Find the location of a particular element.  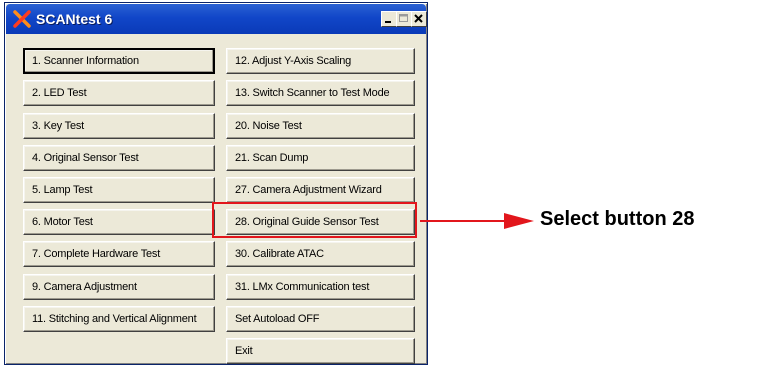

switch-scanner-test-mode-button: 13. Switch Scanner to Test Mode is located at coordinates (320, 93).